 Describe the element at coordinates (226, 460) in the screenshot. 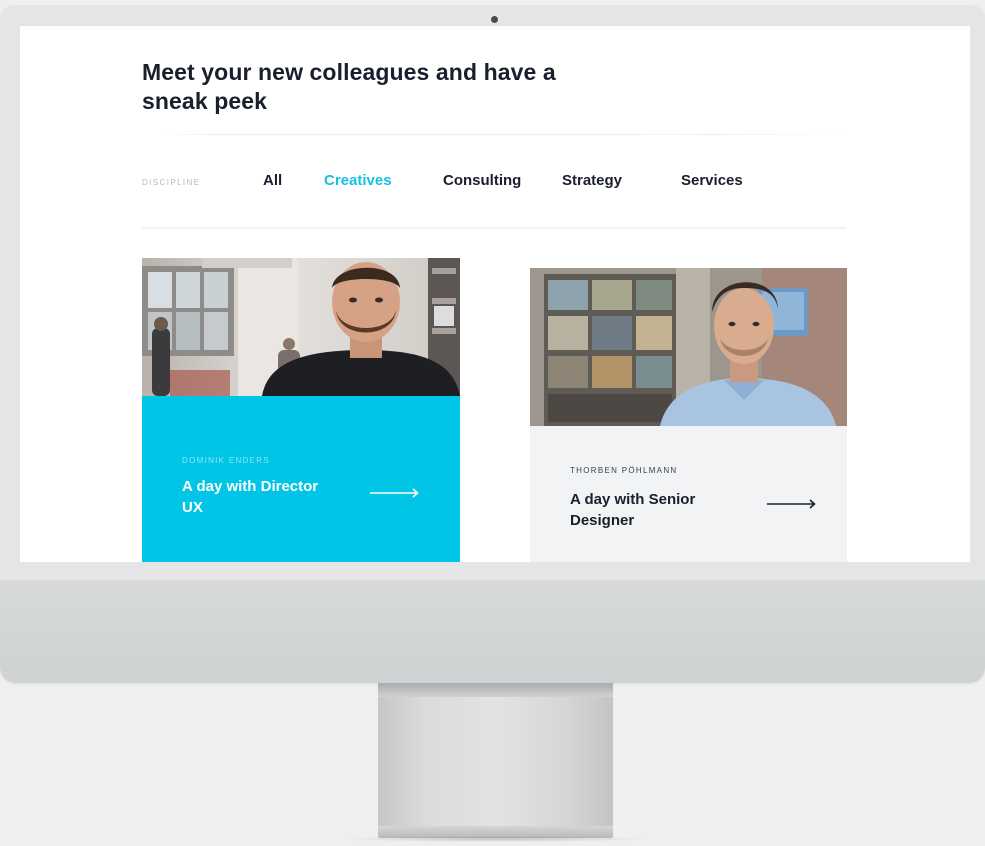

I see `colleague-name: DOMINIK ENDERS` at that location.